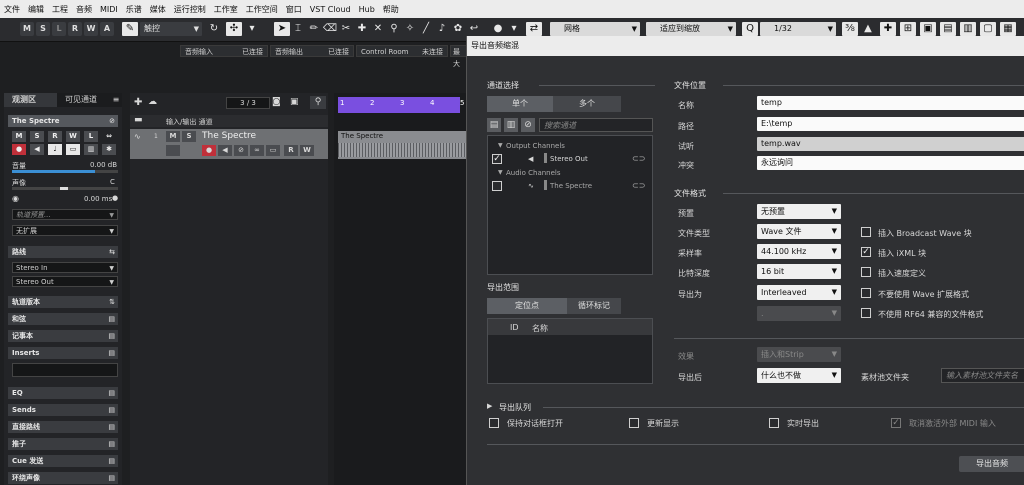 Image resolution: width=1024 pixels, height=485 pixels. I want to click on export-as-select: Interleaved ▼, so click(799, 292).